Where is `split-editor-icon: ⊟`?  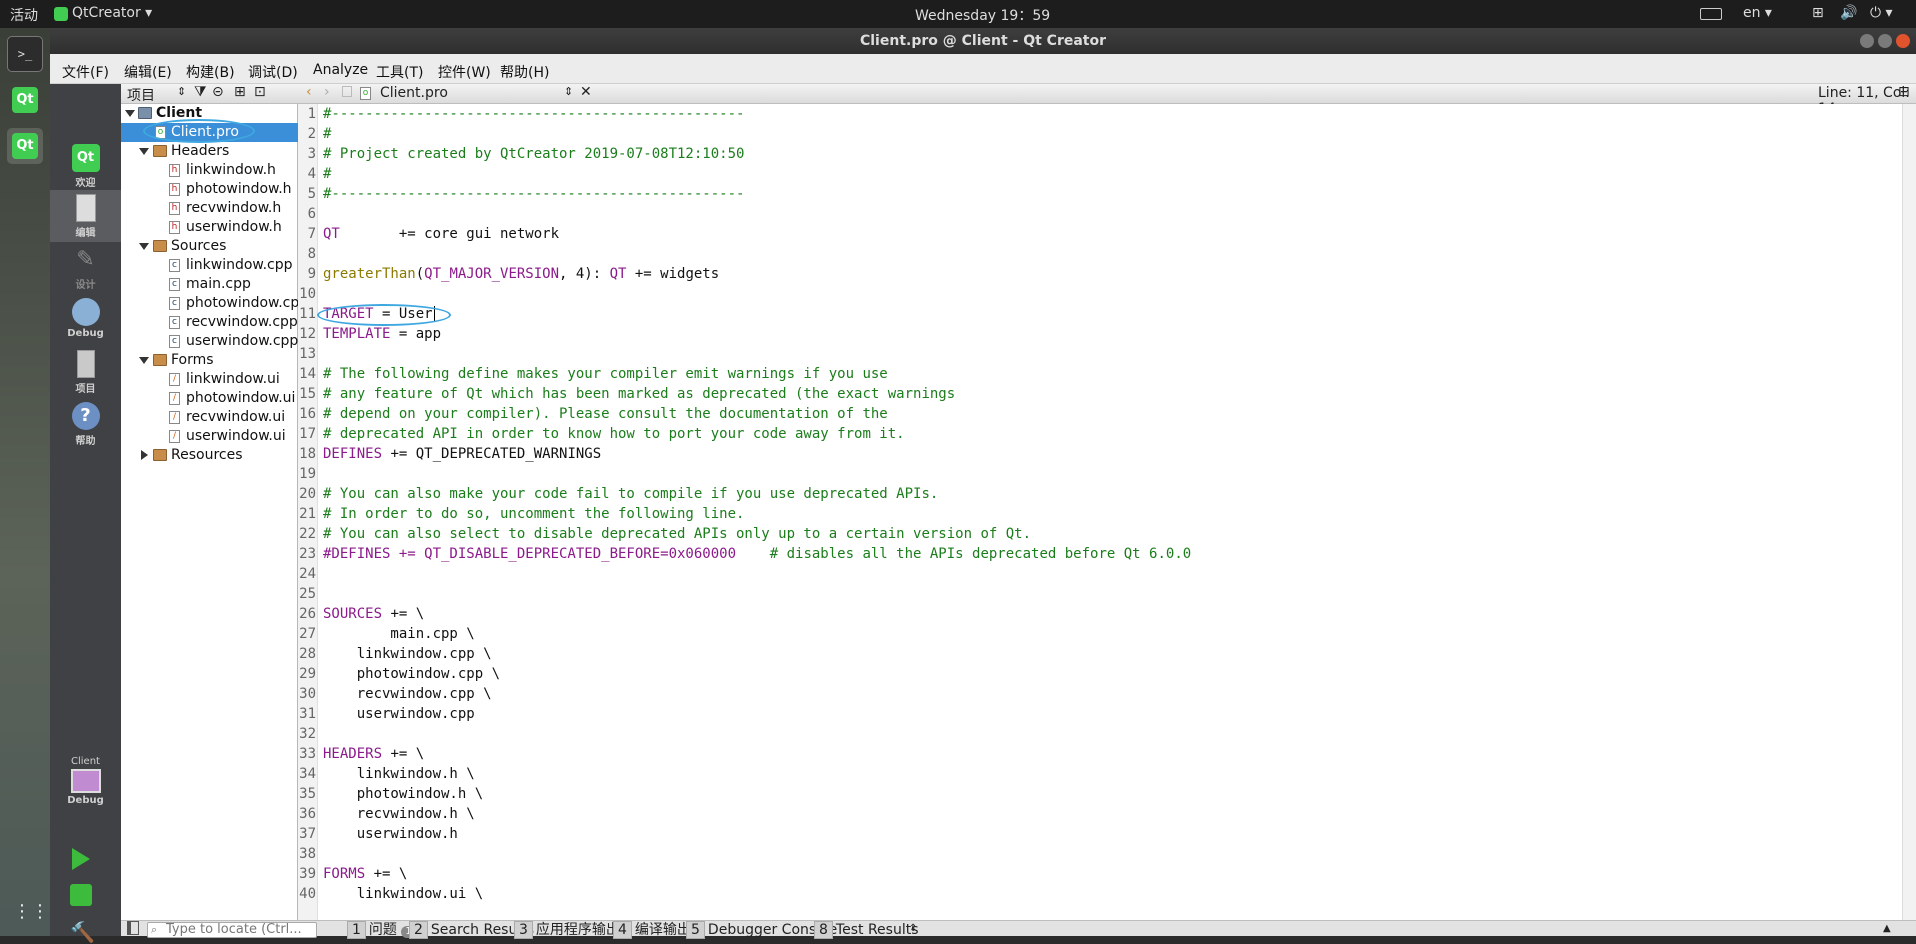 split-editor-icon: ⊟ is located at coordinates (1904, 92).